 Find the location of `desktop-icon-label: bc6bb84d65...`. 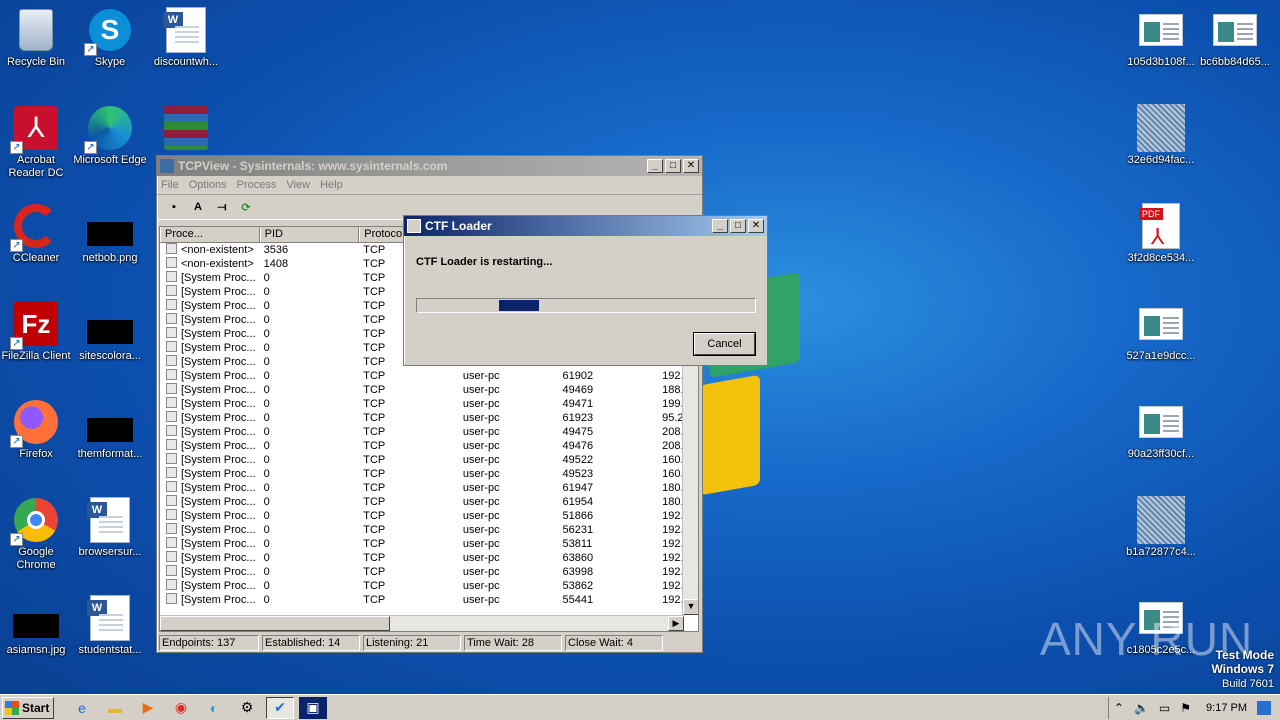

desktop-icon-label: bc6bb84d65... is located at coordinates (1235, 62).